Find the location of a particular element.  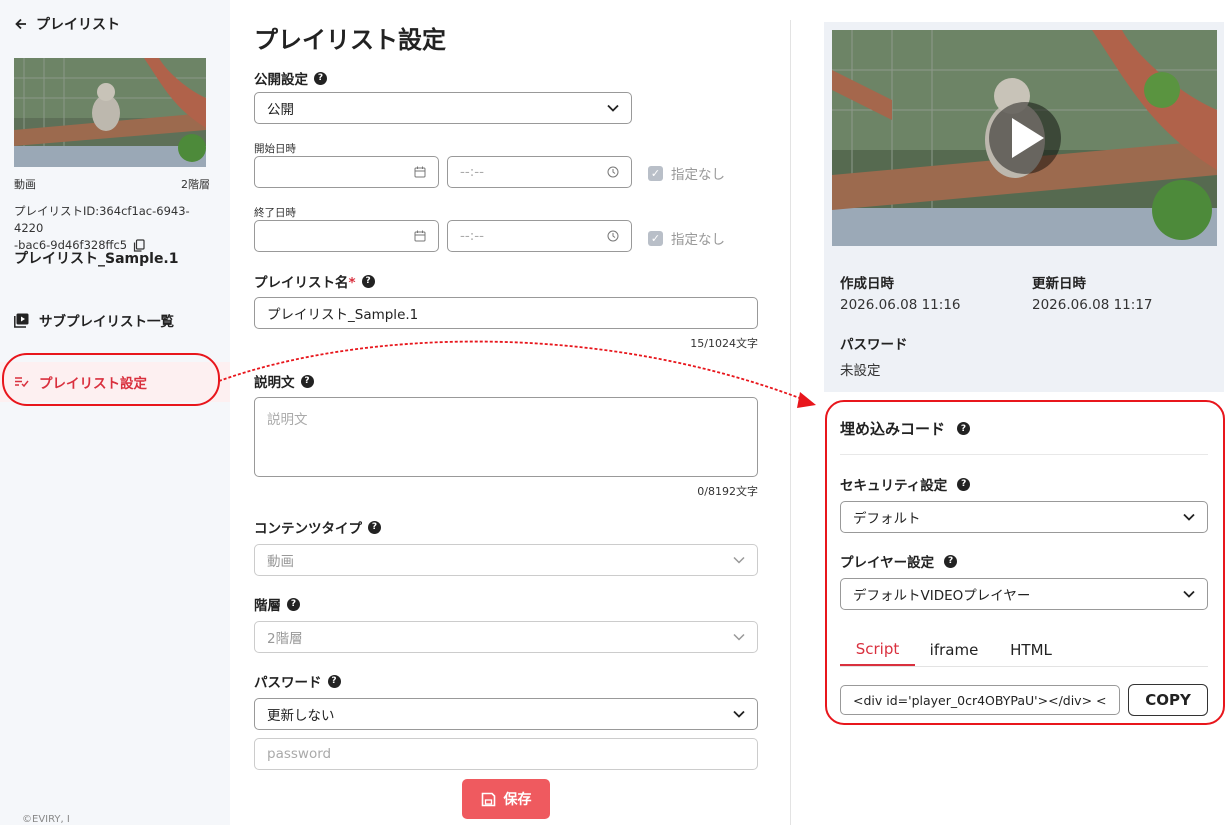

player-label: プレイヤー設定 ? is located at coordinates (899, 561).